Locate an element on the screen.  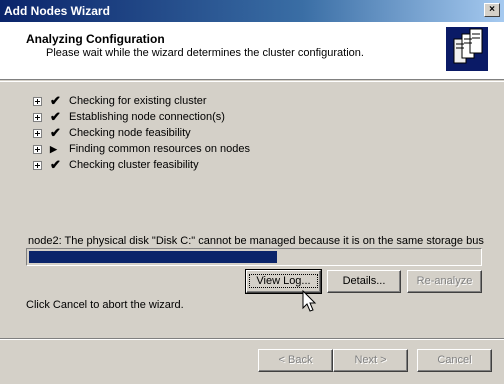
title-bar: Add Nodes Wizard × is located at coordinates (252, 11).